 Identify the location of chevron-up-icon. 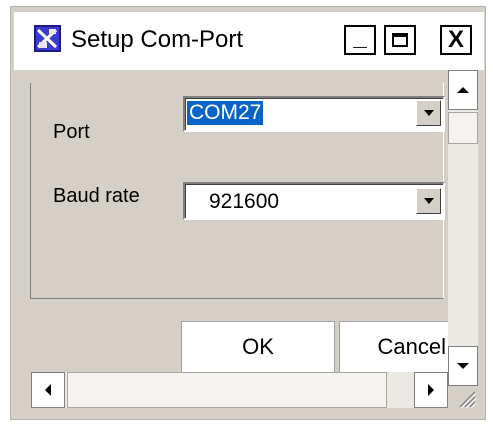
(463, 90).